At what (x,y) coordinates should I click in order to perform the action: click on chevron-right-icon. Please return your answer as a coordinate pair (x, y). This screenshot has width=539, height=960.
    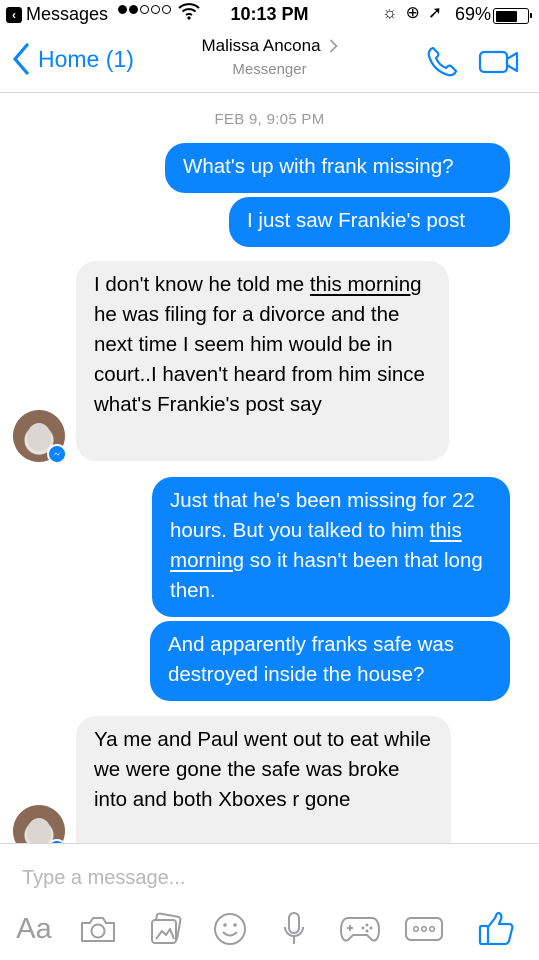
    Looking at the image, I should click on (333, 46).